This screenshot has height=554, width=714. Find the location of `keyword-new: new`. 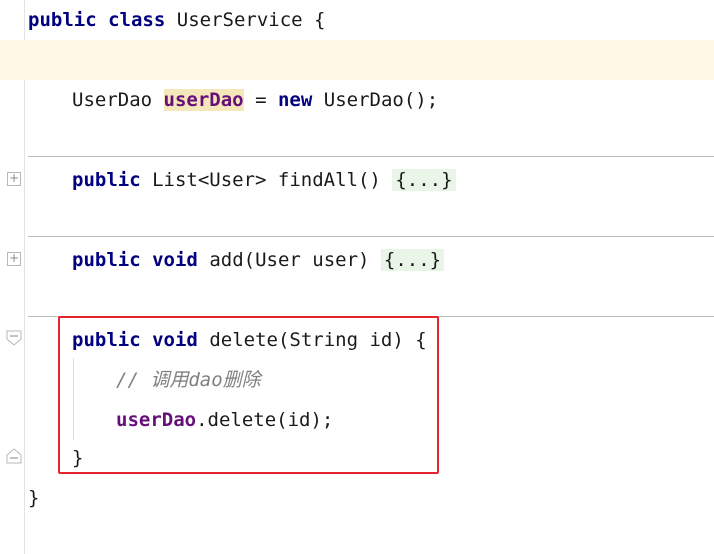

keyword-new: new is located at coordinates (295, 100).